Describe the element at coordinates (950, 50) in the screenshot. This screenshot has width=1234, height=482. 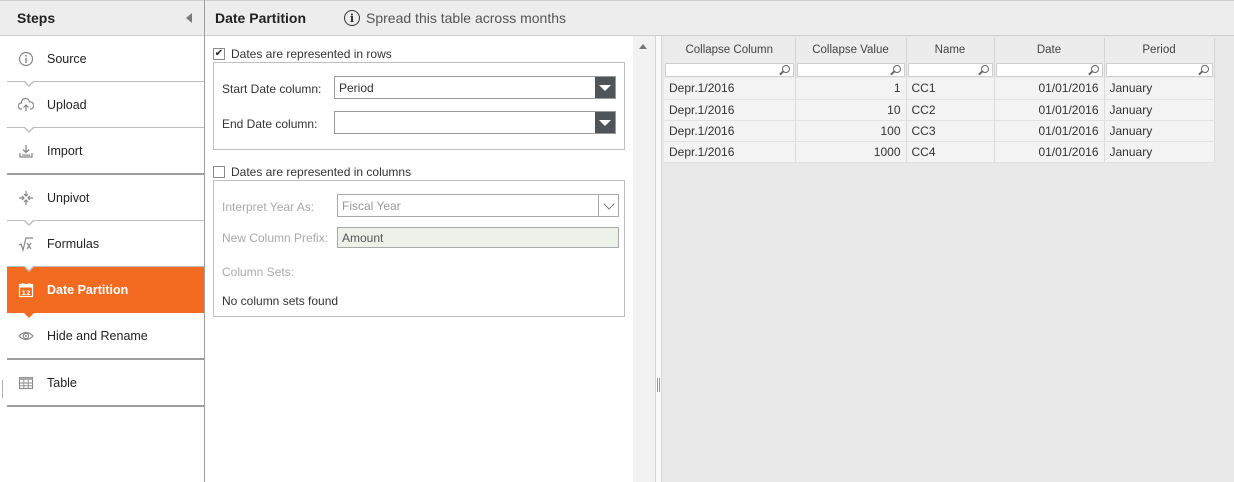
I see `column-header: Name` at that location.